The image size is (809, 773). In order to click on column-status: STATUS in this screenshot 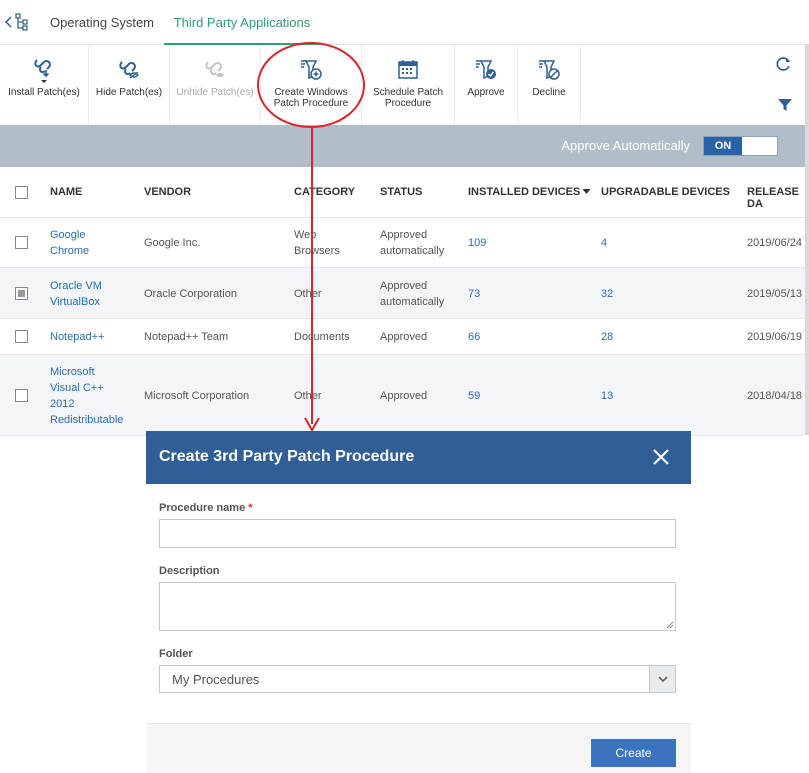, I will do `click(401, 192)`.